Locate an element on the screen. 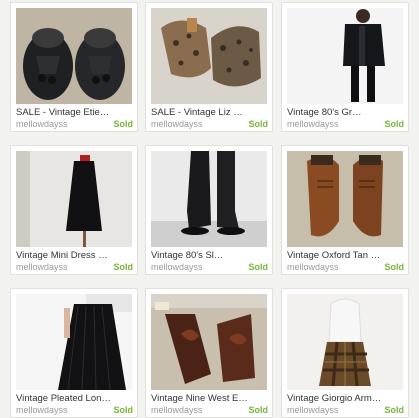 The width and height of the screenshot is (419, 418). listing-card: Vintage Mini Dress … mellowdayss Sold is located at coordinates (74, 210).